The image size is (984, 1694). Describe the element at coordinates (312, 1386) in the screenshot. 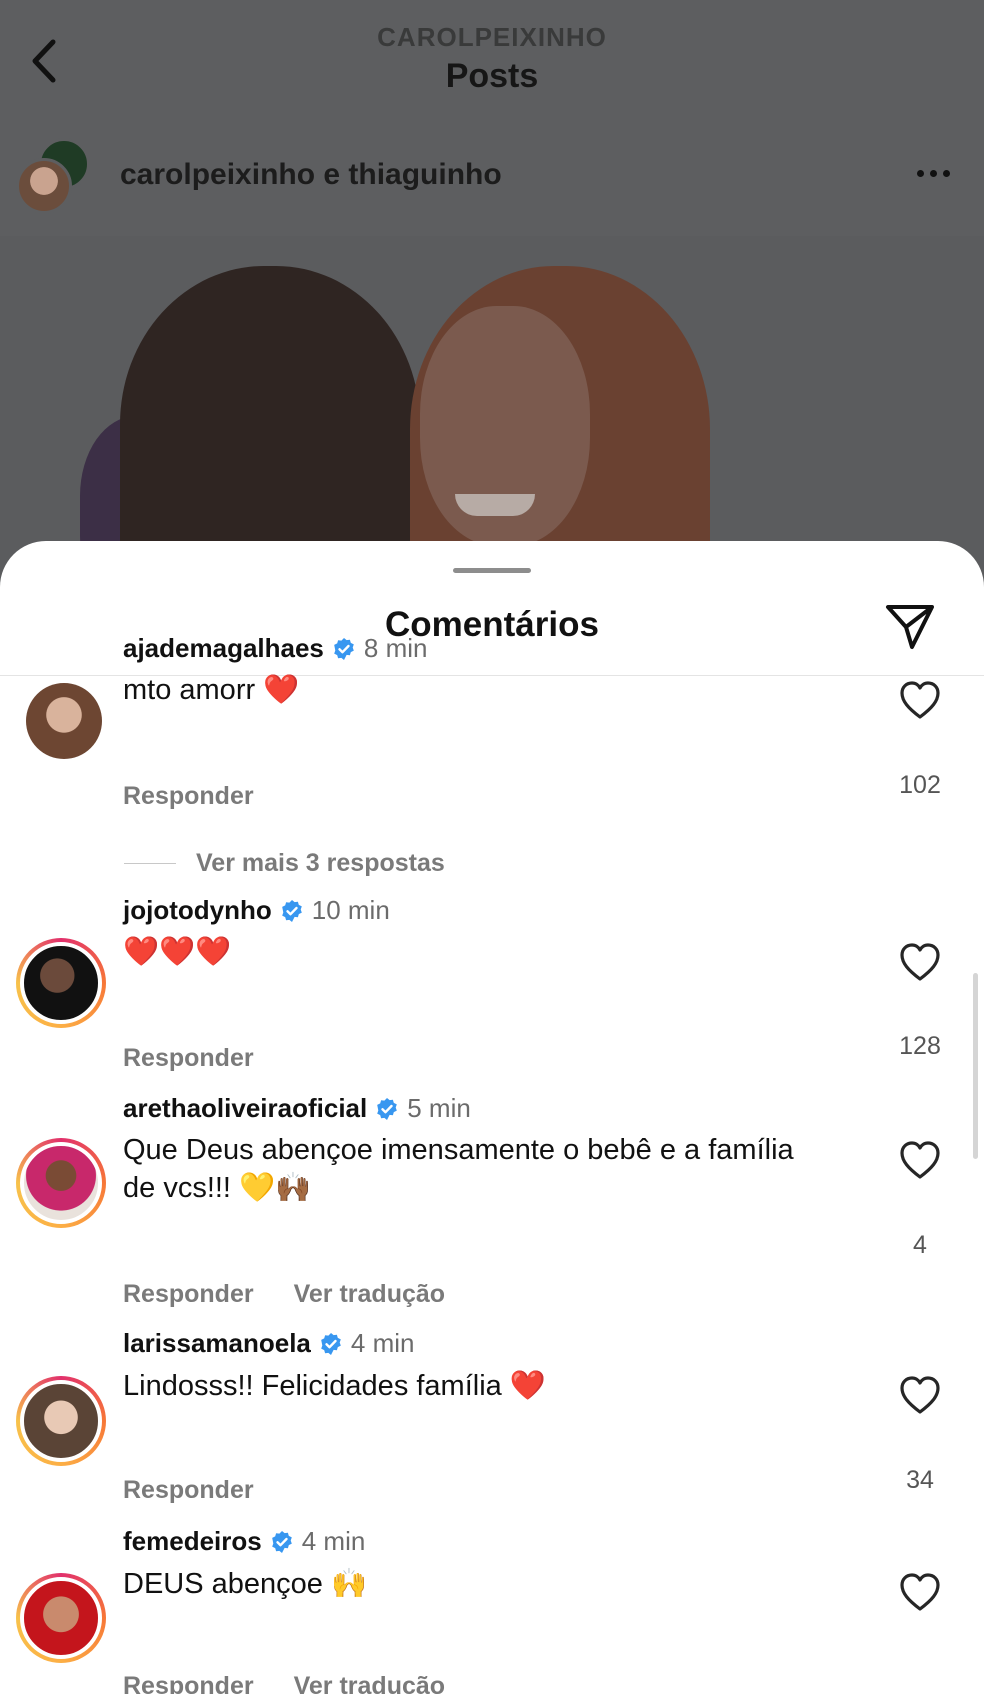

I see `comment-body: Lindosss!! Felicidades família` at that location.